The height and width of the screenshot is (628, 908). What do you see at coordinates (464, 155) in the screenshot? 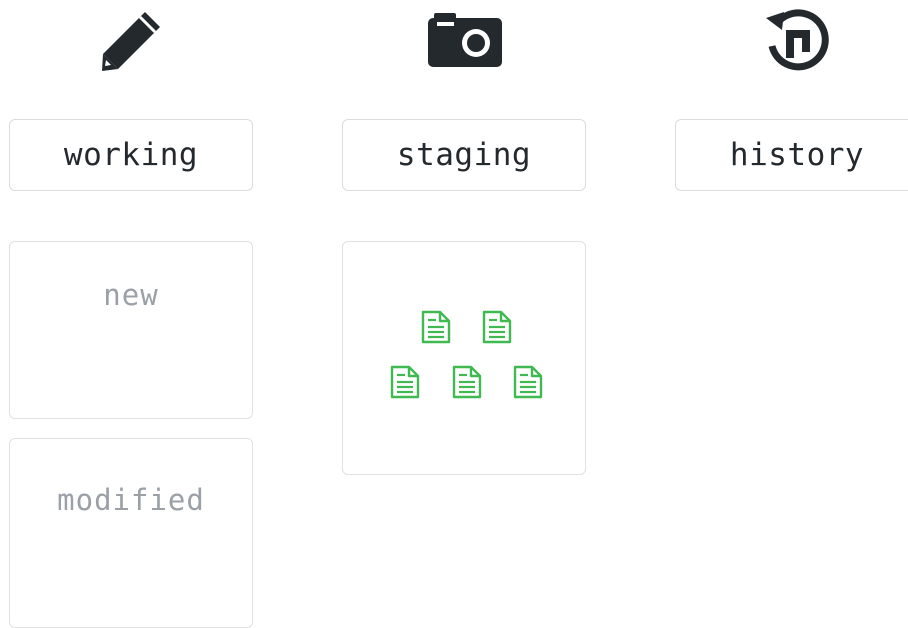
I see `staging-label: staging` at bounding box center [464, 155].